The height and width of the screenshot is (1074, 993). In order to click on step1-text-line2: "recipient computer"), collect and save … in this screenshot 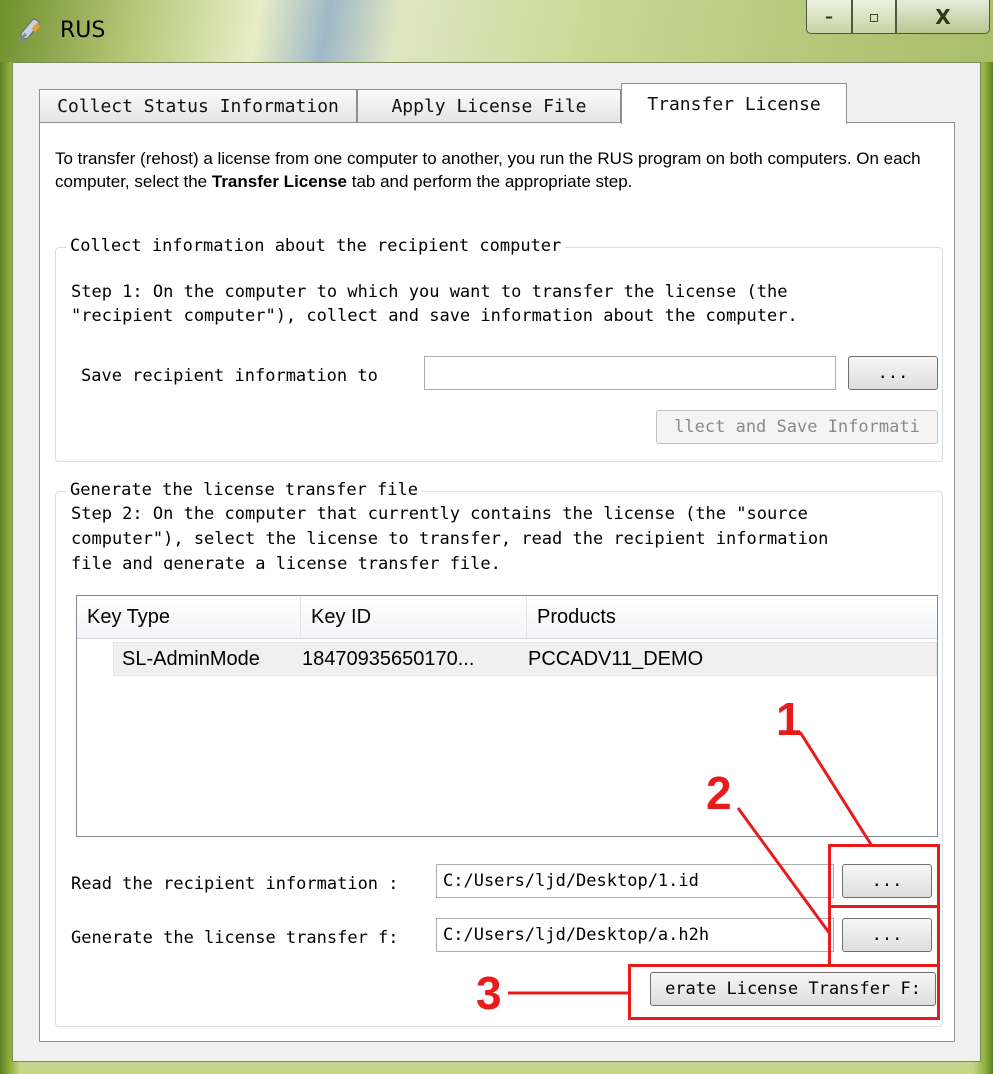, I will do `click(434, 316)`.